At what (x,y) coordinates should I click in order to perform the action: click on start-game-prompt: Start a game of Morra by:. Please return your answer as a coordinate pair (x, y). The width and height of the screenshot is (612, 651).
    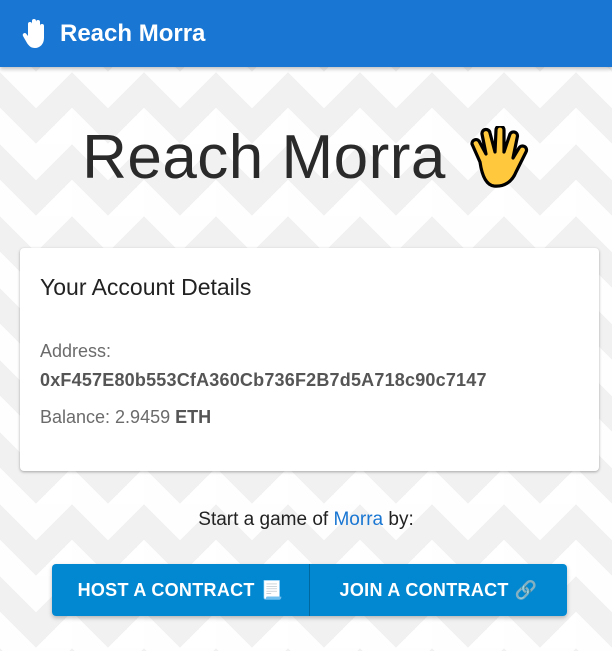
    Looking at the image, I should click on (306, 520).